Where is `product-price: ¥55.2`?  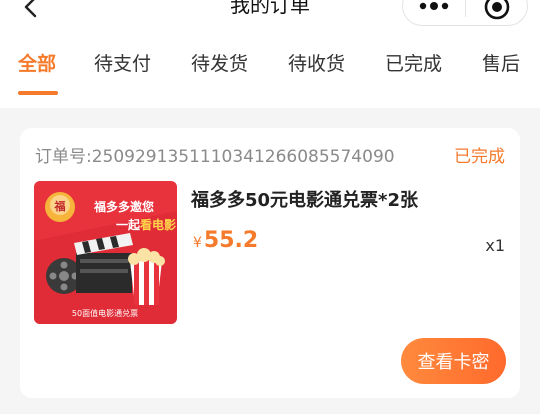 product-price: ¥55.2 is located at coordinates (225, 240).